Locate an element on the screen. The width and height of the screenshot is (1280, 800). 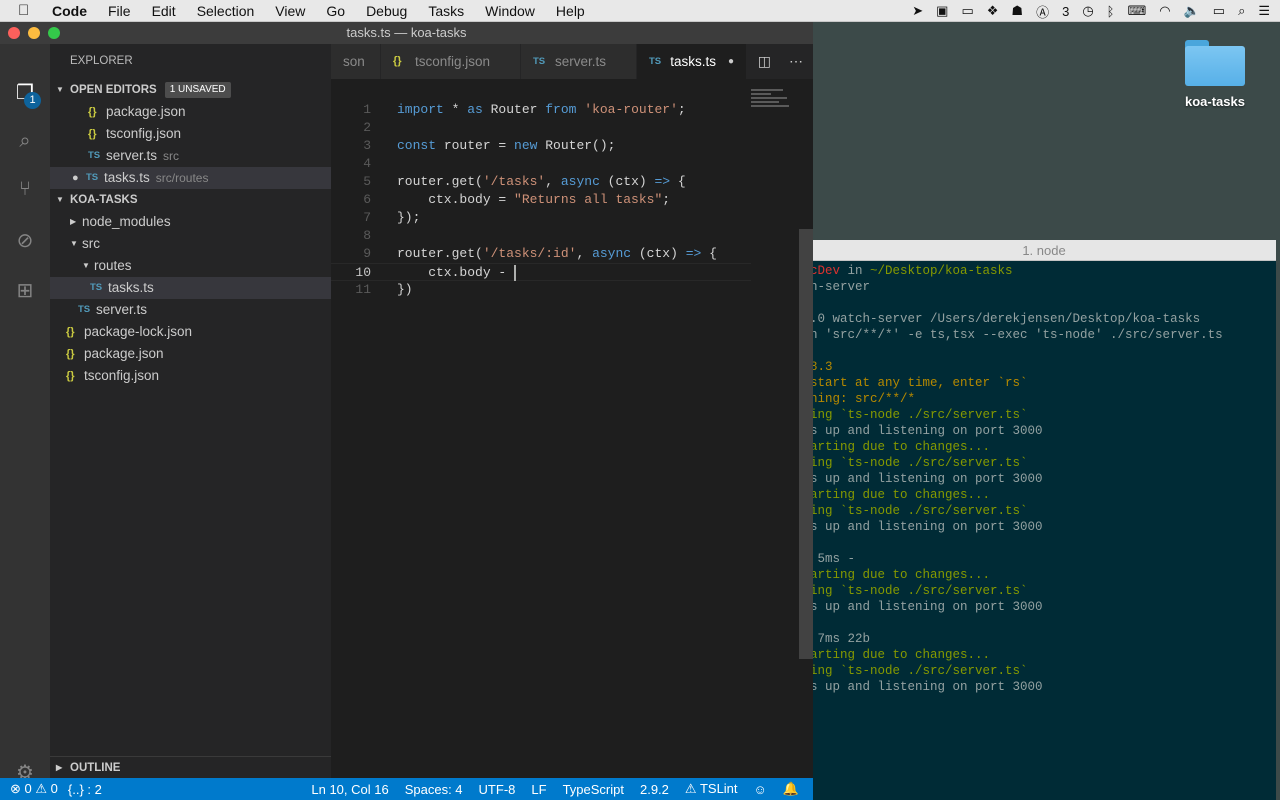
menu-app-name: Code is located at coordinates (69, 11).